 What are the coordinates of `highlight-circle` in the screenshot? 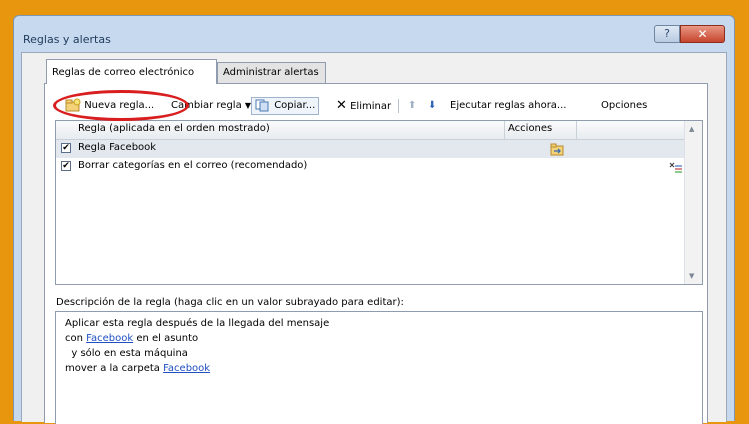 It's located at (121, 105).